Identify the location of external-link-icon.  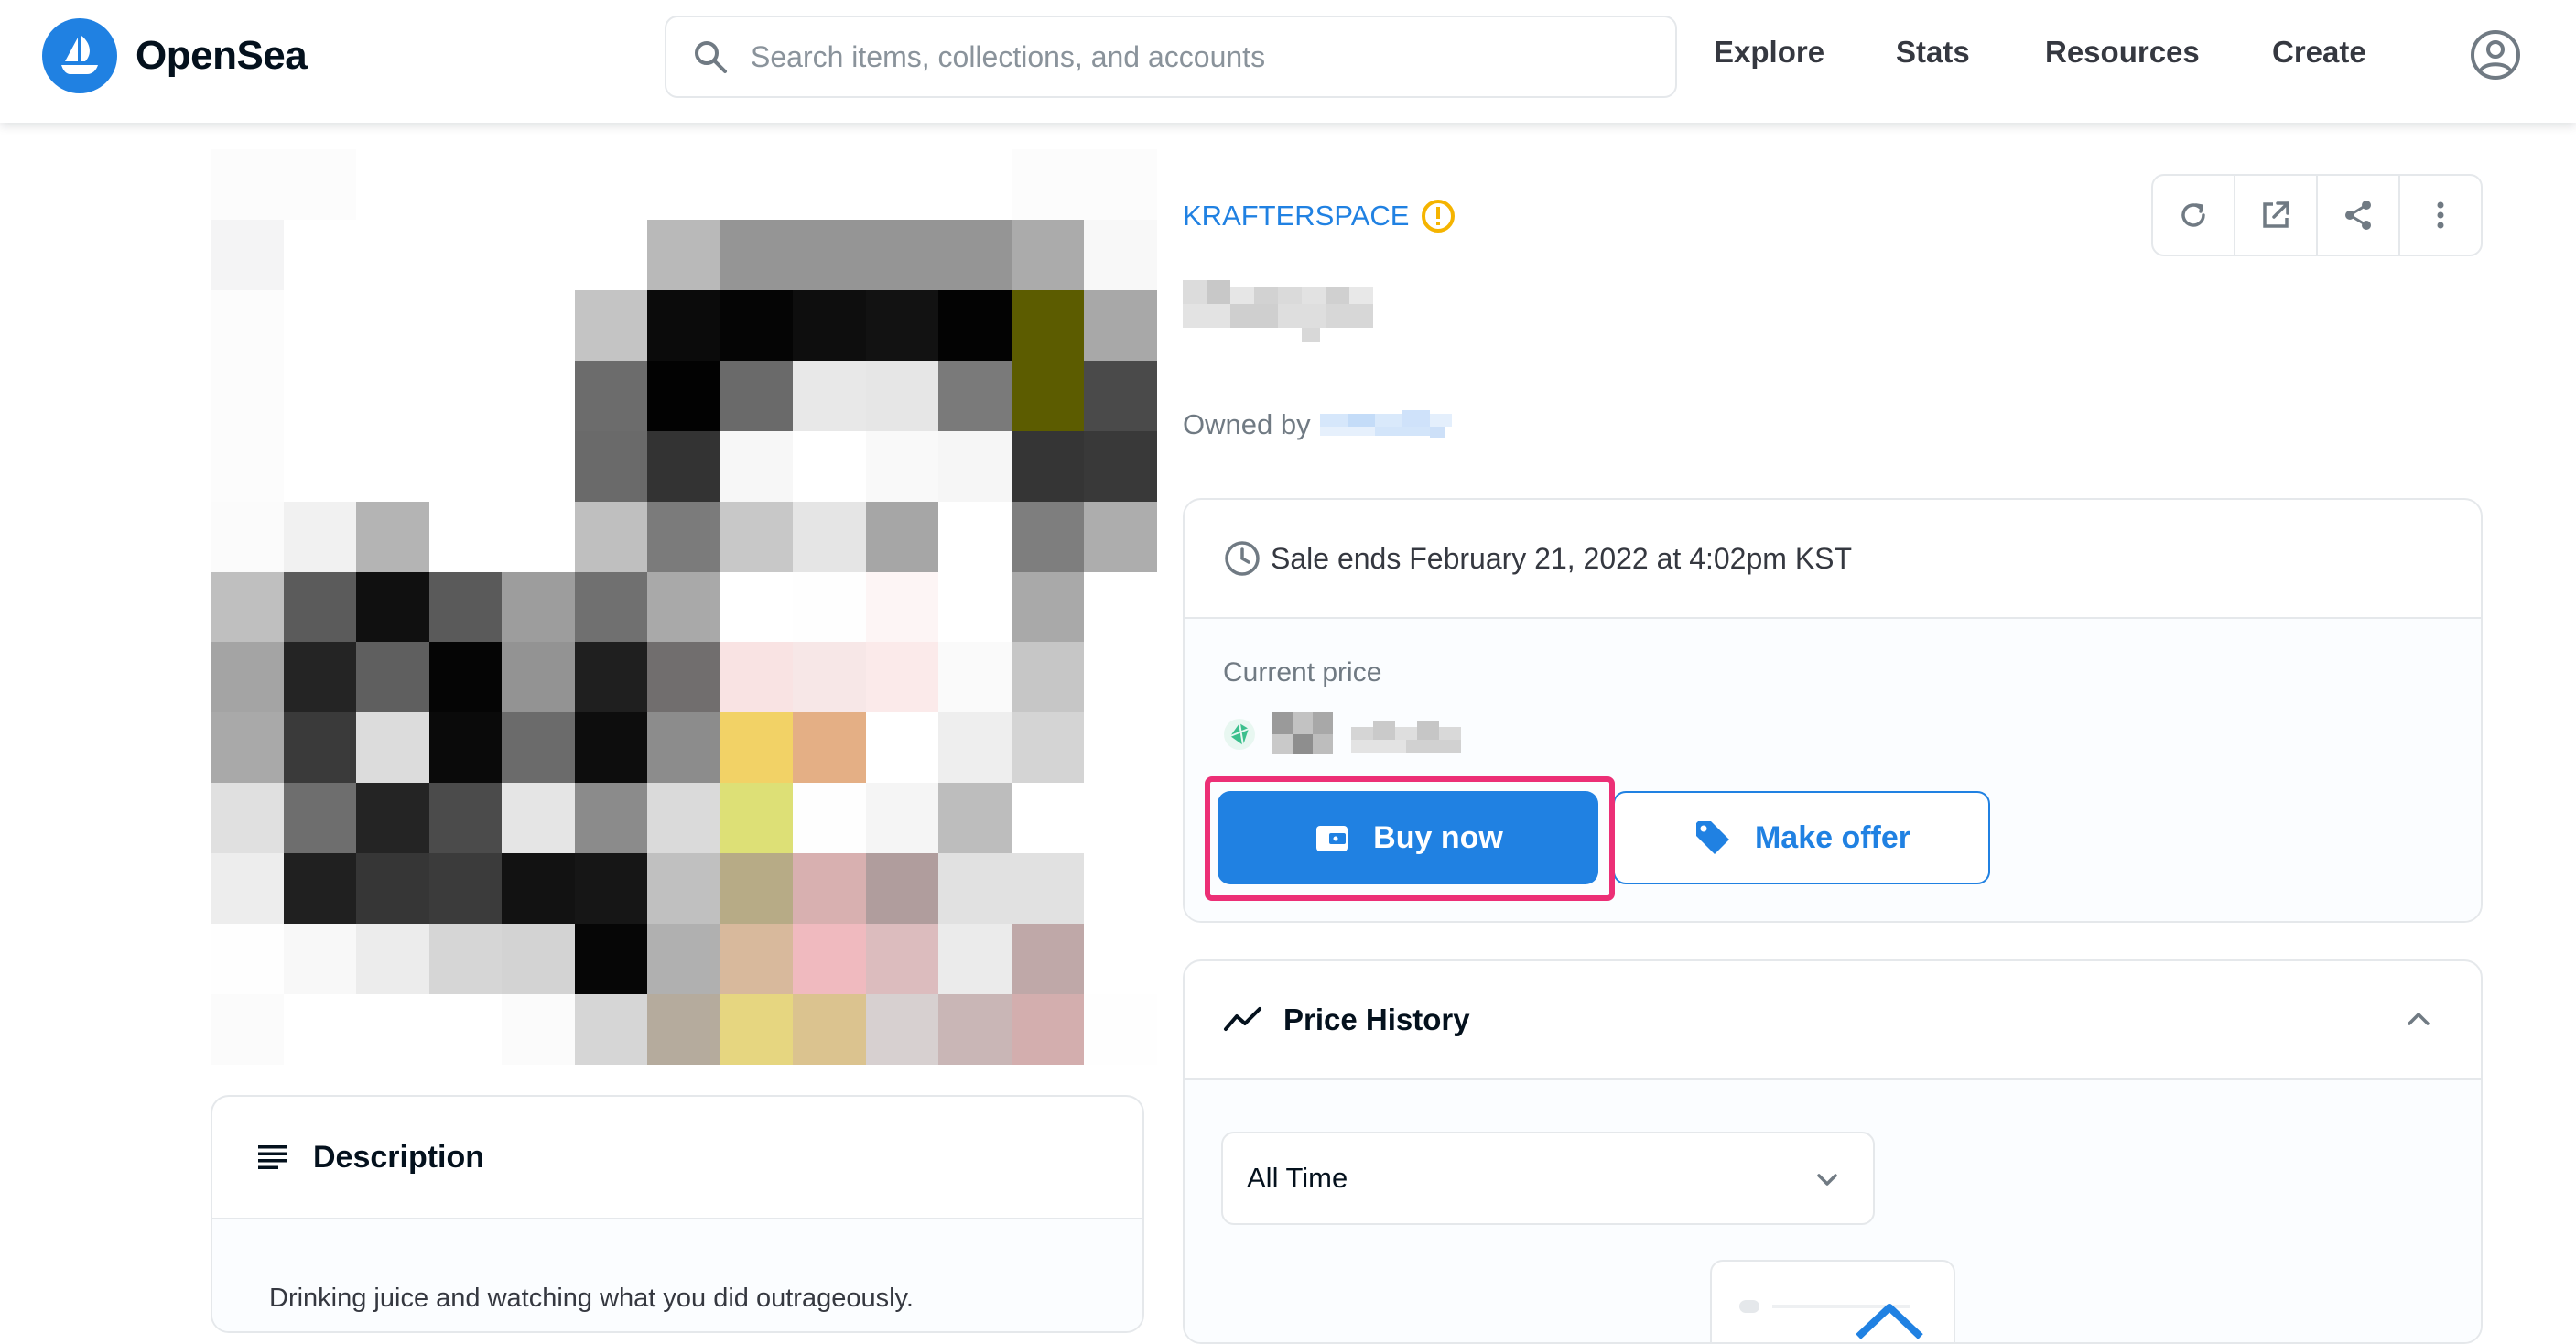
(2276, 214).